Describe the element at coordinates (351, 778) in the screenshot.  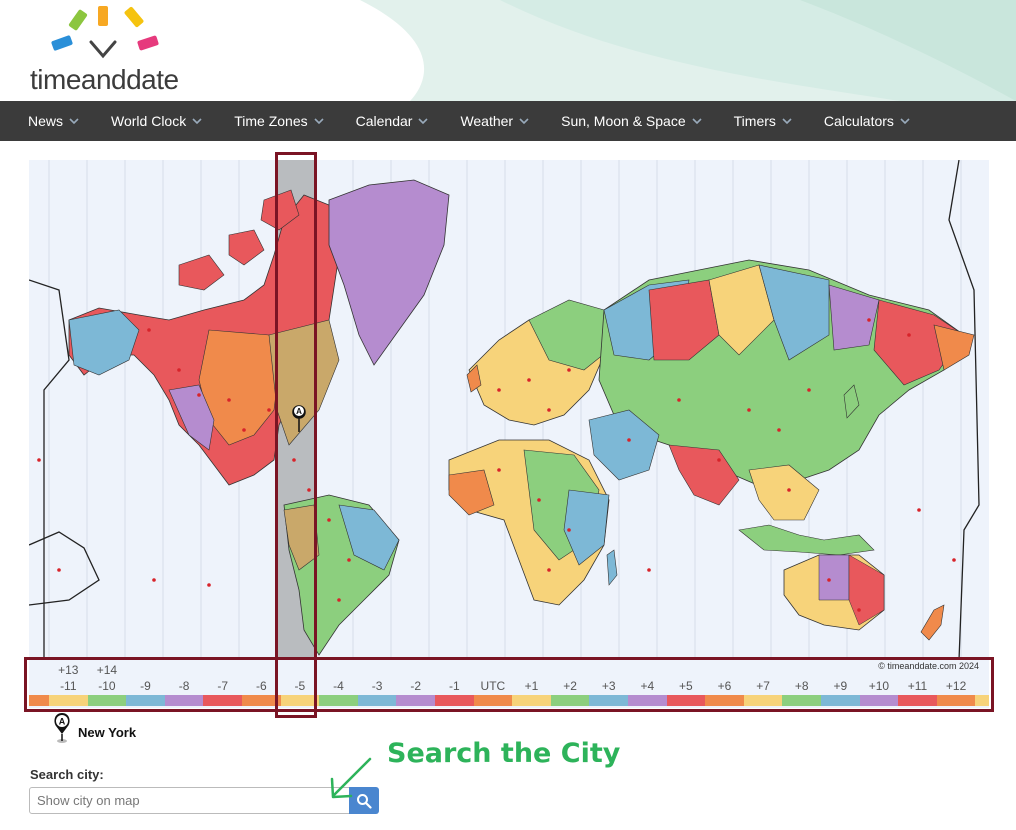
I see `annotation-arrow-icon` at that location.